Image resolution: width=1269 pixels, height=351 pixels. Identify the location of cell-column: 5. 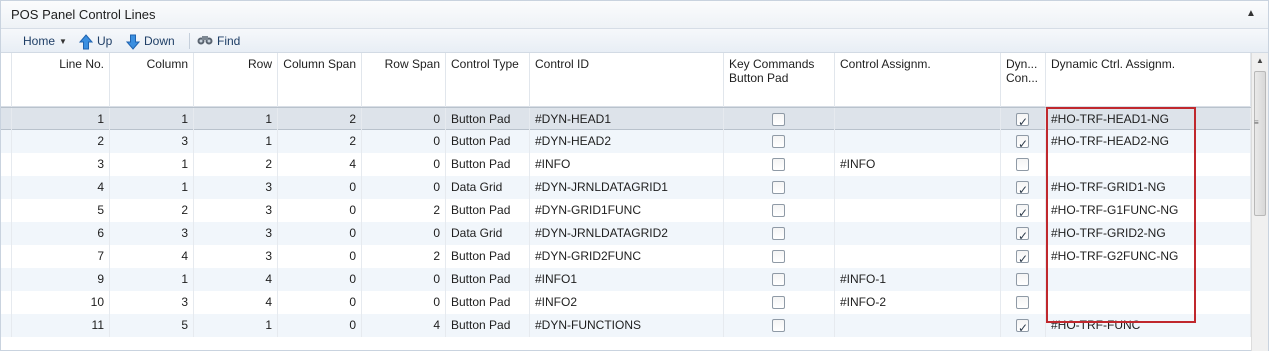
(152, 325).